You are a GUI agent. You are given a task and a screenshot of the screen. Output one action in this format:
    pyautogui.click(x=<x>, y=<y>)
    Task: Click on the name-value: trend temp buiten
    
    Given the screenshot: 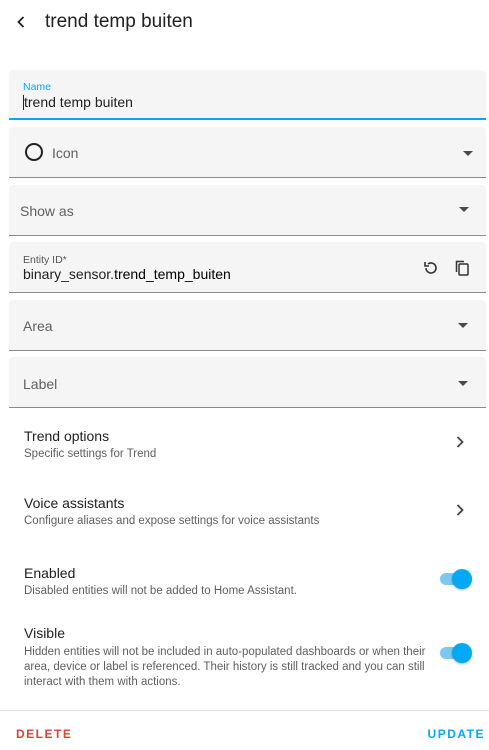 What is the action you would take?
    pyautogui.click(x=78, y=102)
    